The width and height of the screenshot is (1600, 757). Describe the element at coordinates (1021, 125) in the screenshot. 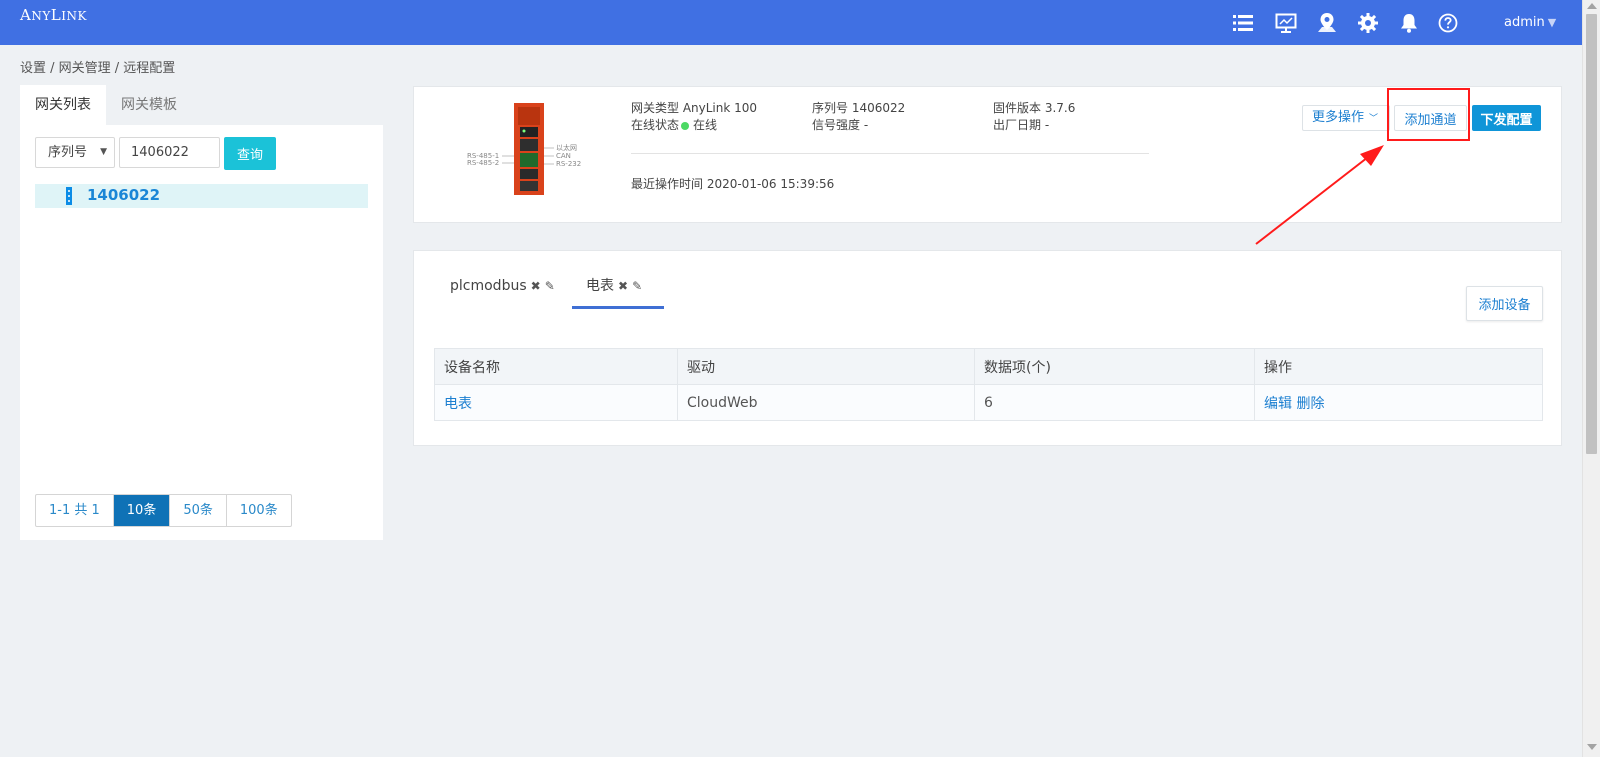

I see `factory-date: 出厂日期 -` at that location.